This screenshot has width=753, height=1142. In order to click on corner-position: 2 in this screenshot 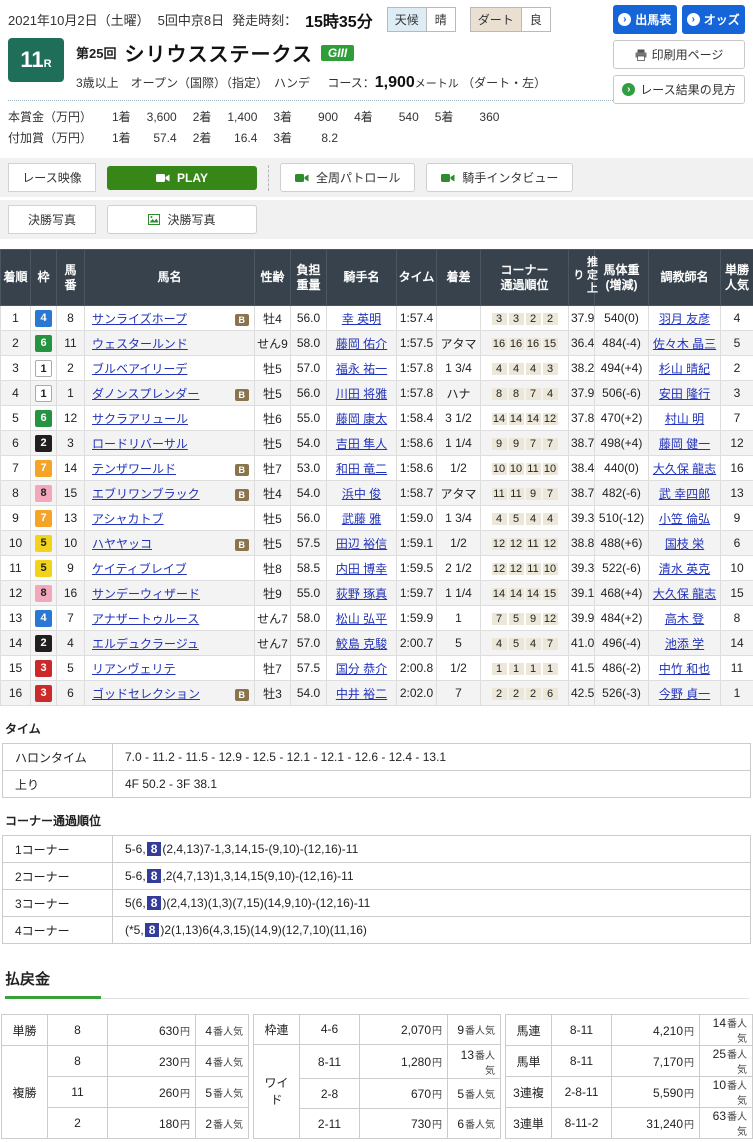, I will do `click(533, 694)`.